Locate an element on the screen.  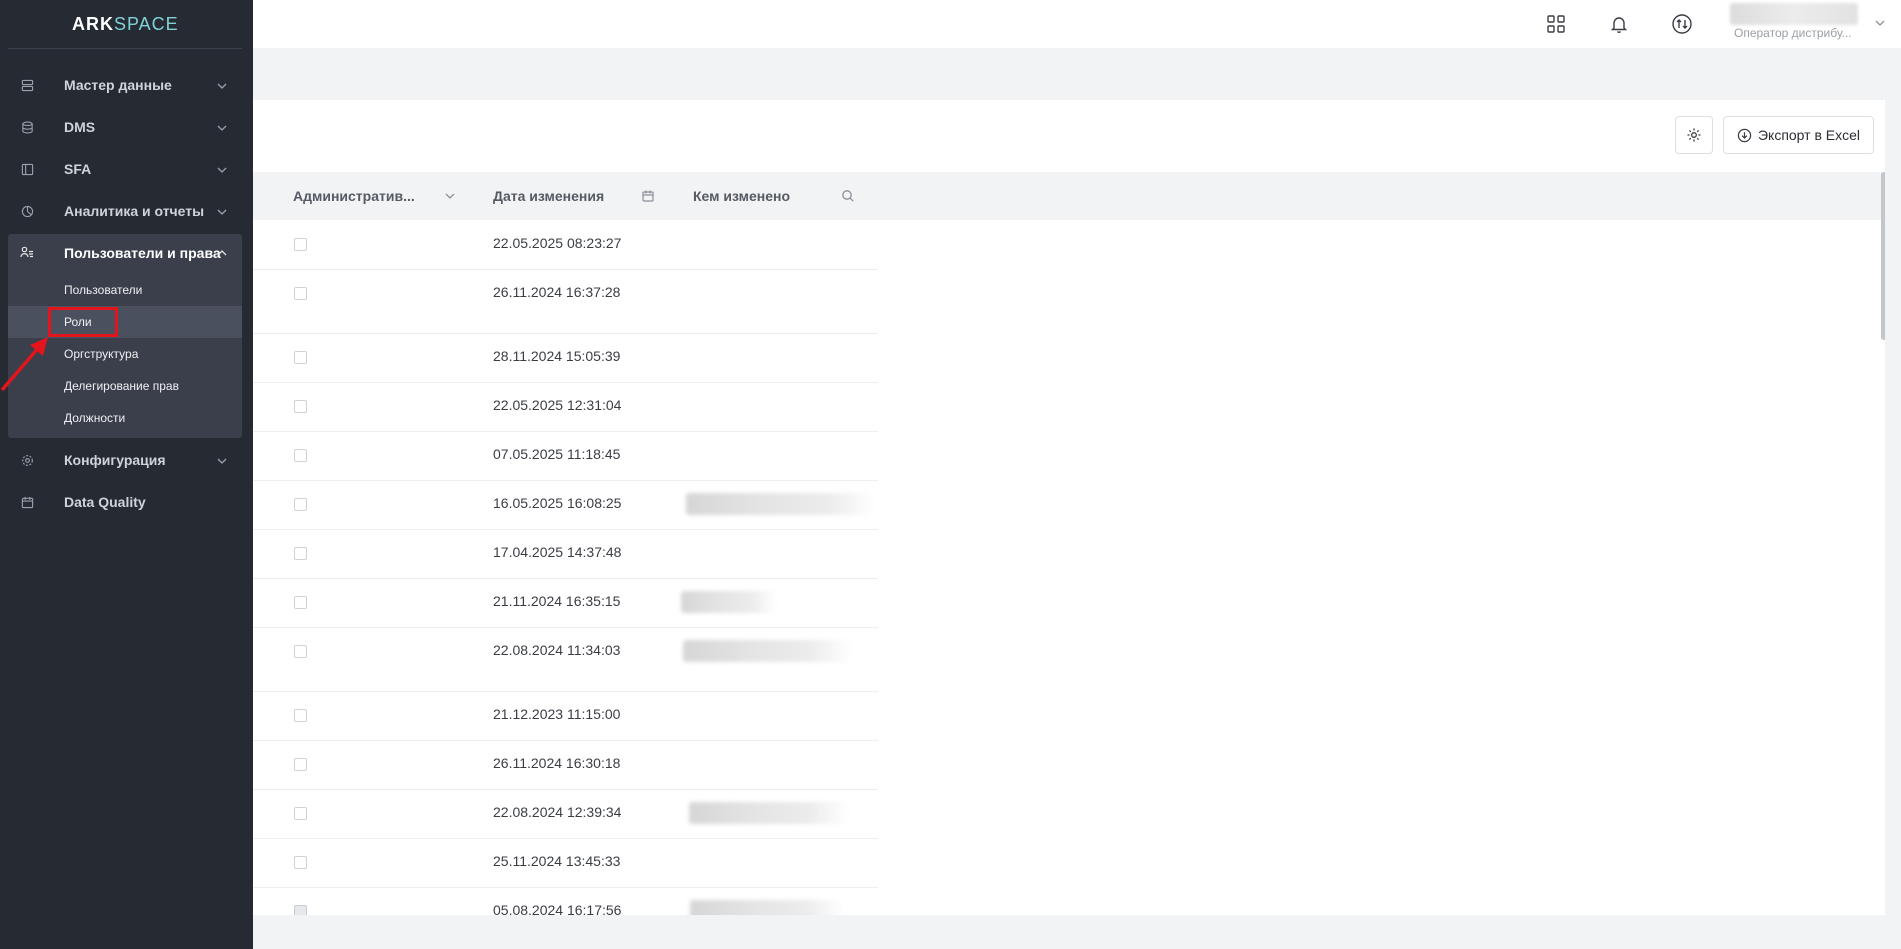
bell-icon is located at coordinates (1619, 24).